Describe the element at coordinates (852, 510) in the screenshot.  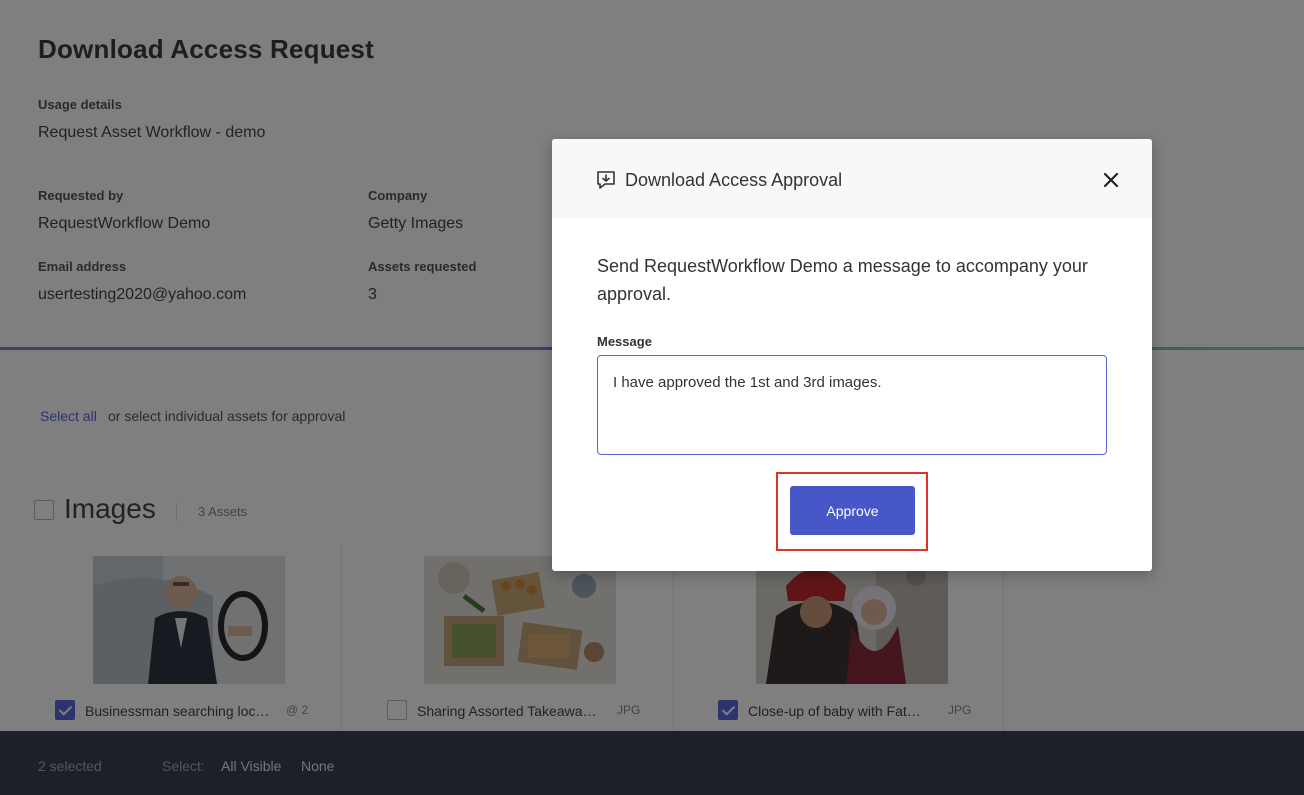
I see `approve-button: Approve` at that location.